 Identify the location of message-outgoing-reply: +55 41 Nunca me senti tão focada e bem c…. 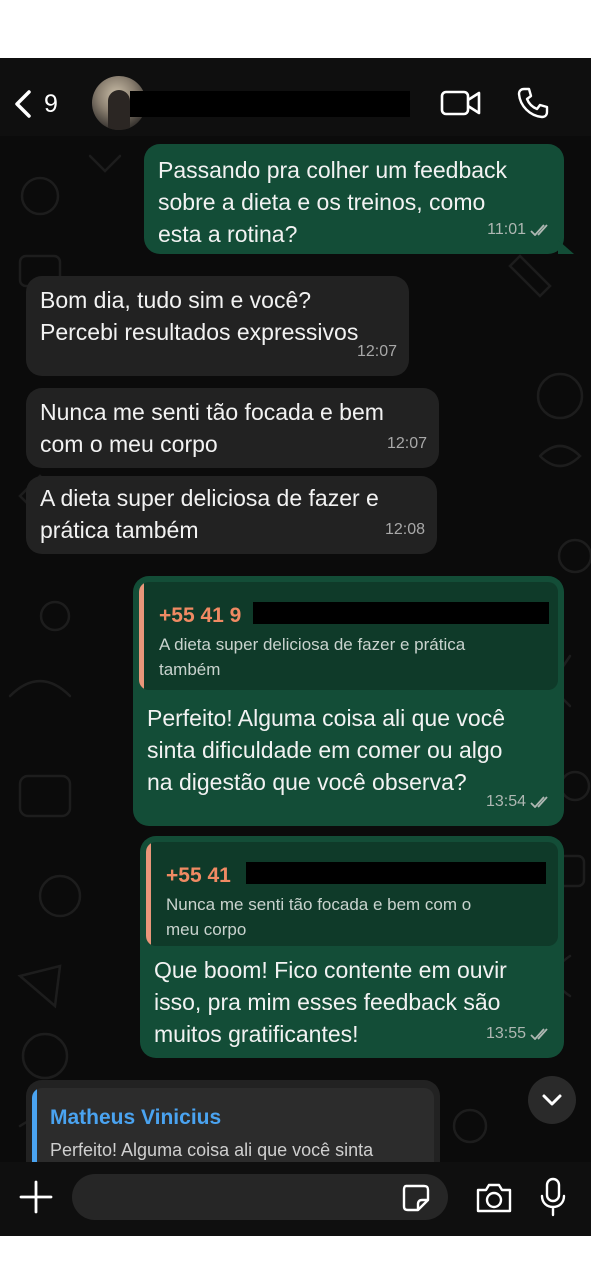
(352, 947).